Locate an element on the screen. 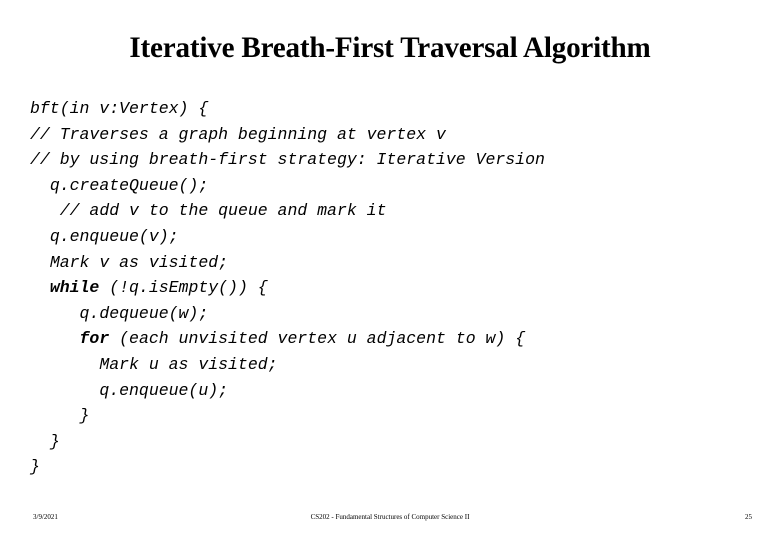  code-text: q.enqueue(v); is located at coordinates (114, 236).